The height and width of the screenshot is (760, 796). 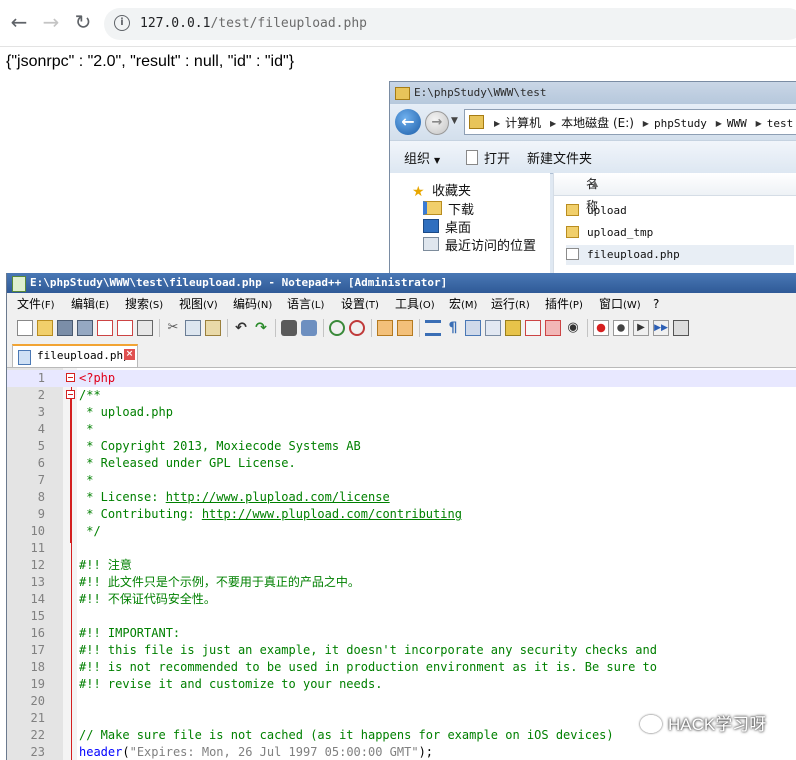 What do you see at coordinates (401, 412) in the screenshot?
I see `code-line: 3 * upload.php` at bounding box center [401, 412].